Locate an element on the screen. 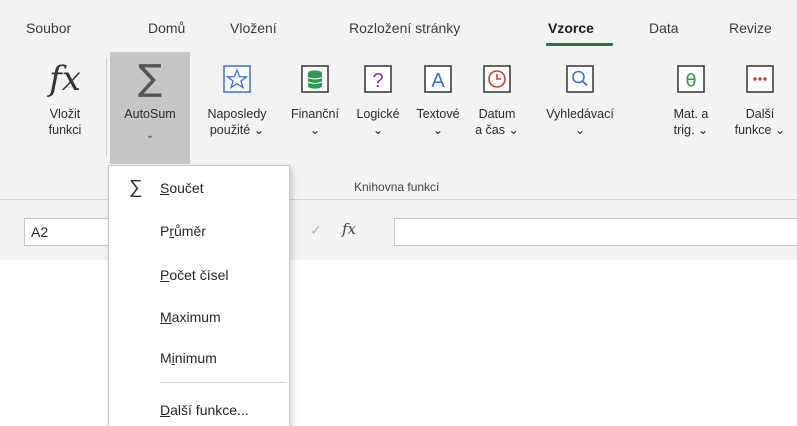 This screenshot has height=426, width=797. tab-data: Data is located at coordinates (664, 28).